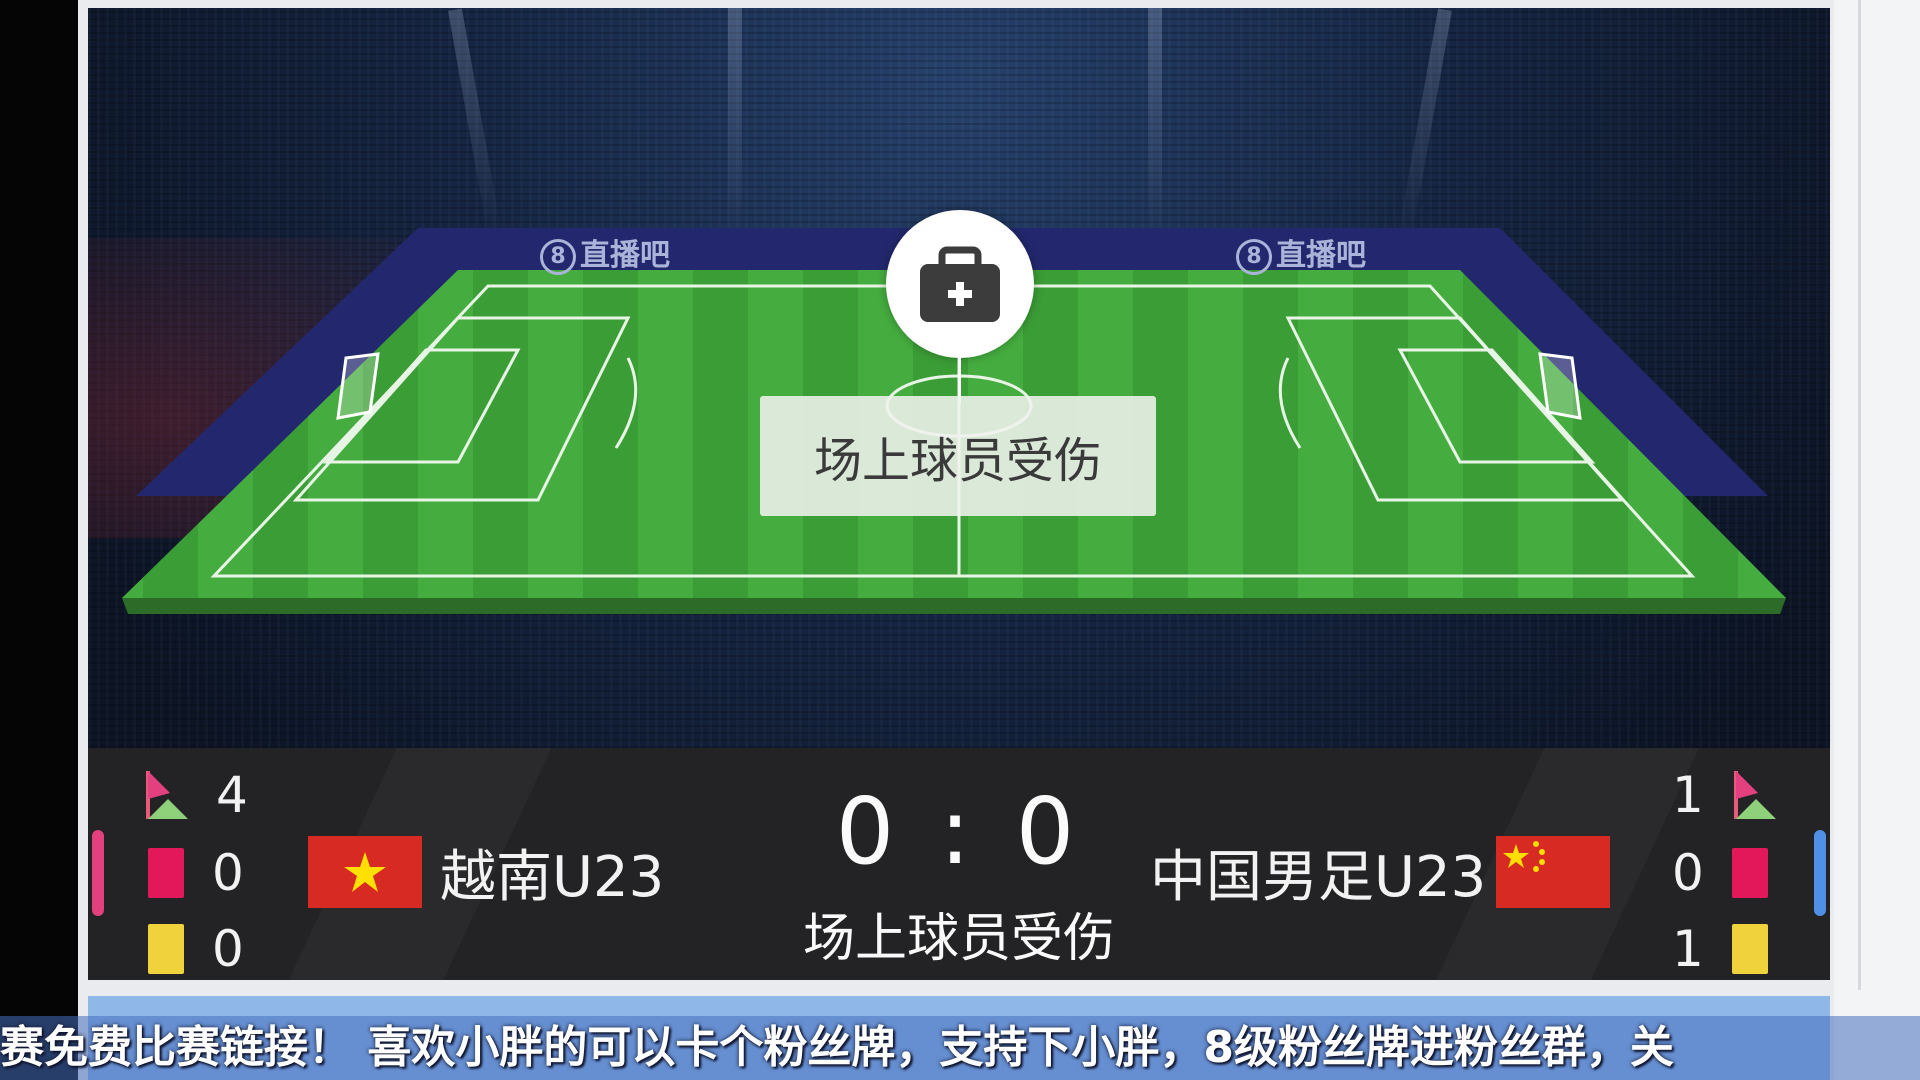 The height and width of the screenshot is (1080, 1920). What do you see at coordinates (1049, 831) in the screenshot?
I see `away-score: 0` at bounding box center [1049, 831].